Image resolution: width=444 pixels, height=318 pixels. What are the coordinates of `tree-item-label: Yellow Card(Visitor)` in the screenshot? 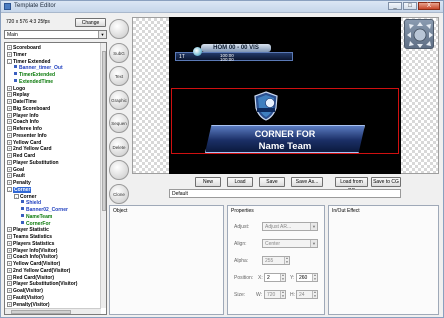 It's located at (37, 264).